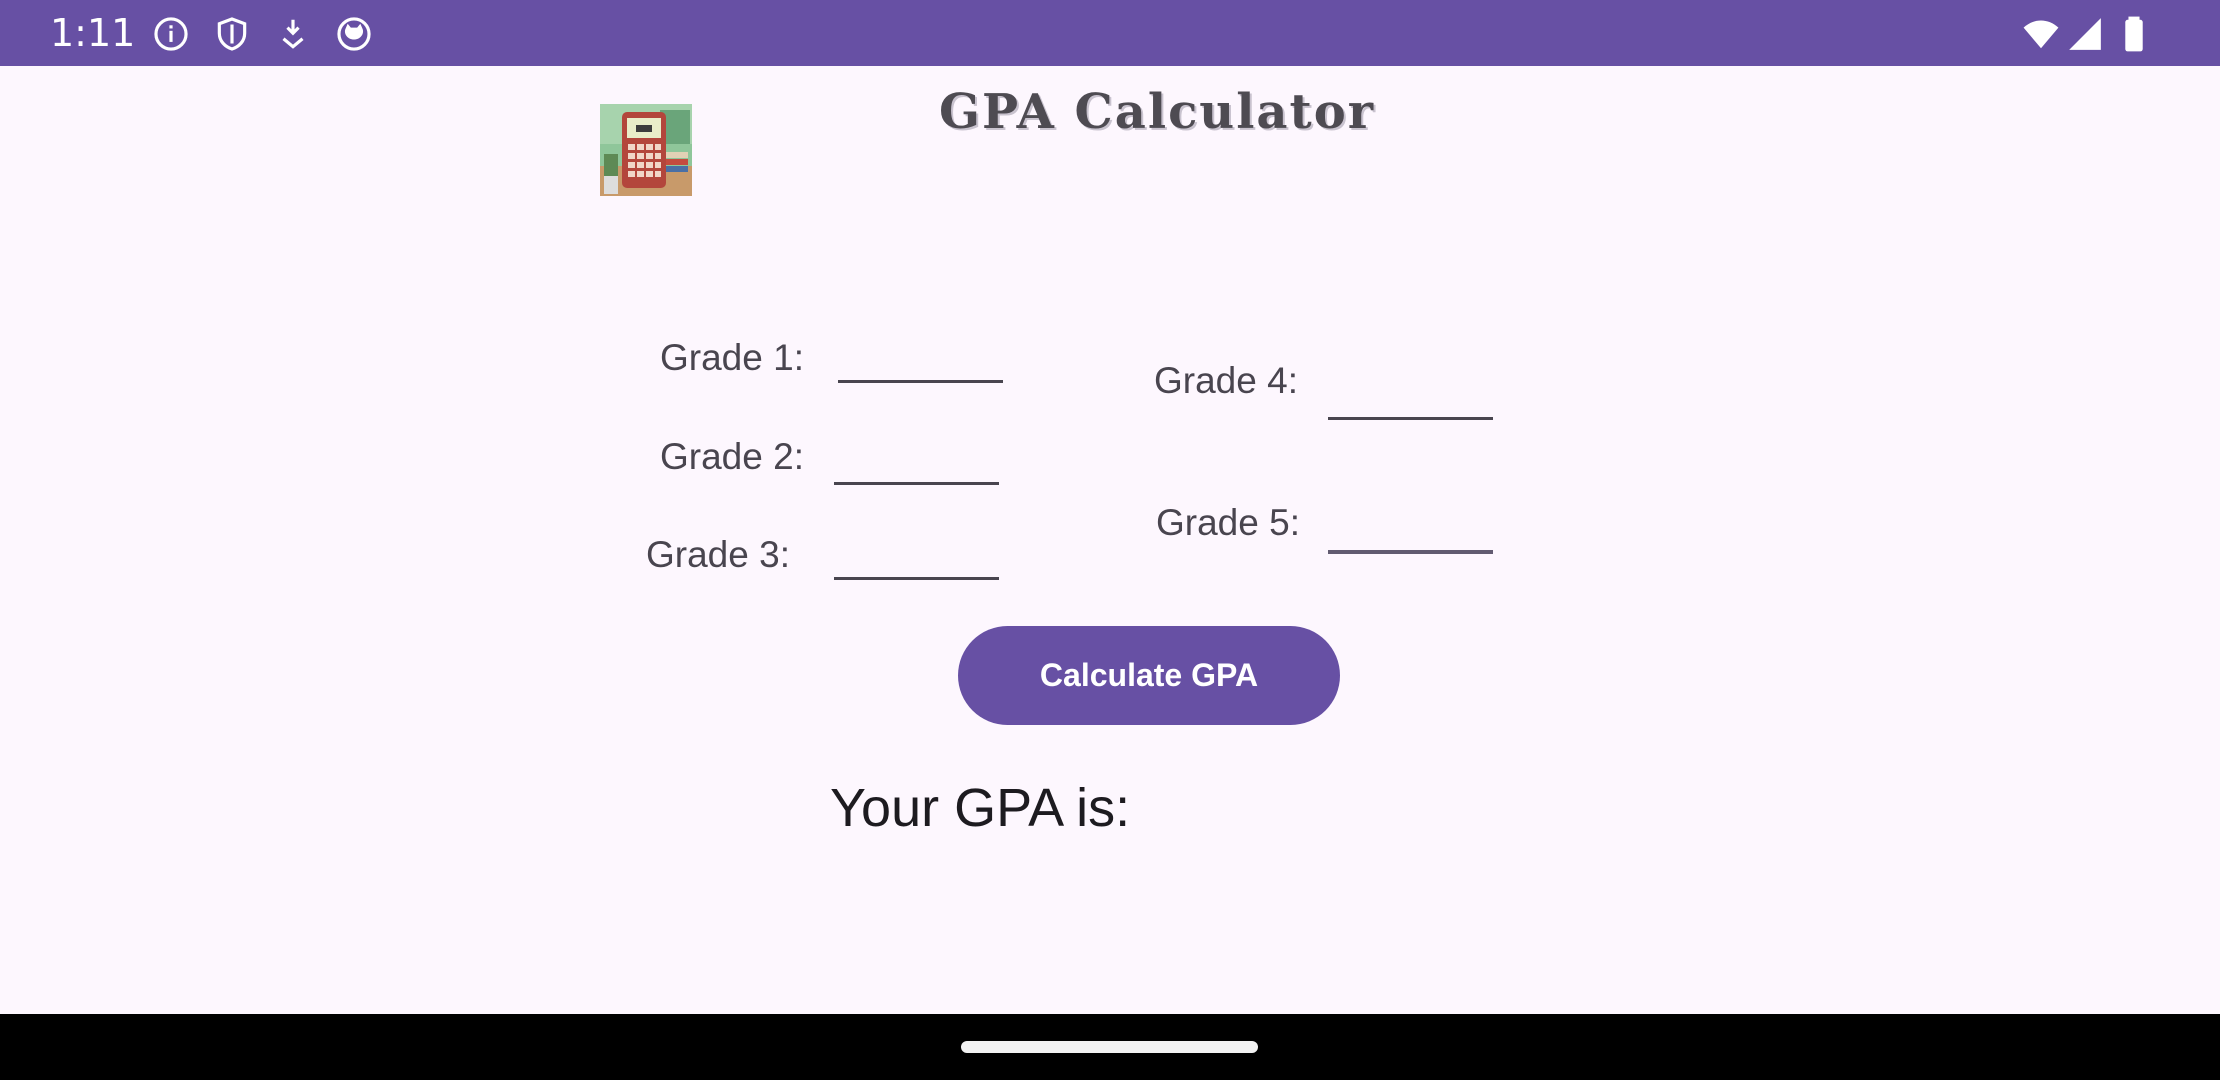 The height and width of the screenshot is (1080, 2220). I want to click on cat-icon, so click(354, 34).